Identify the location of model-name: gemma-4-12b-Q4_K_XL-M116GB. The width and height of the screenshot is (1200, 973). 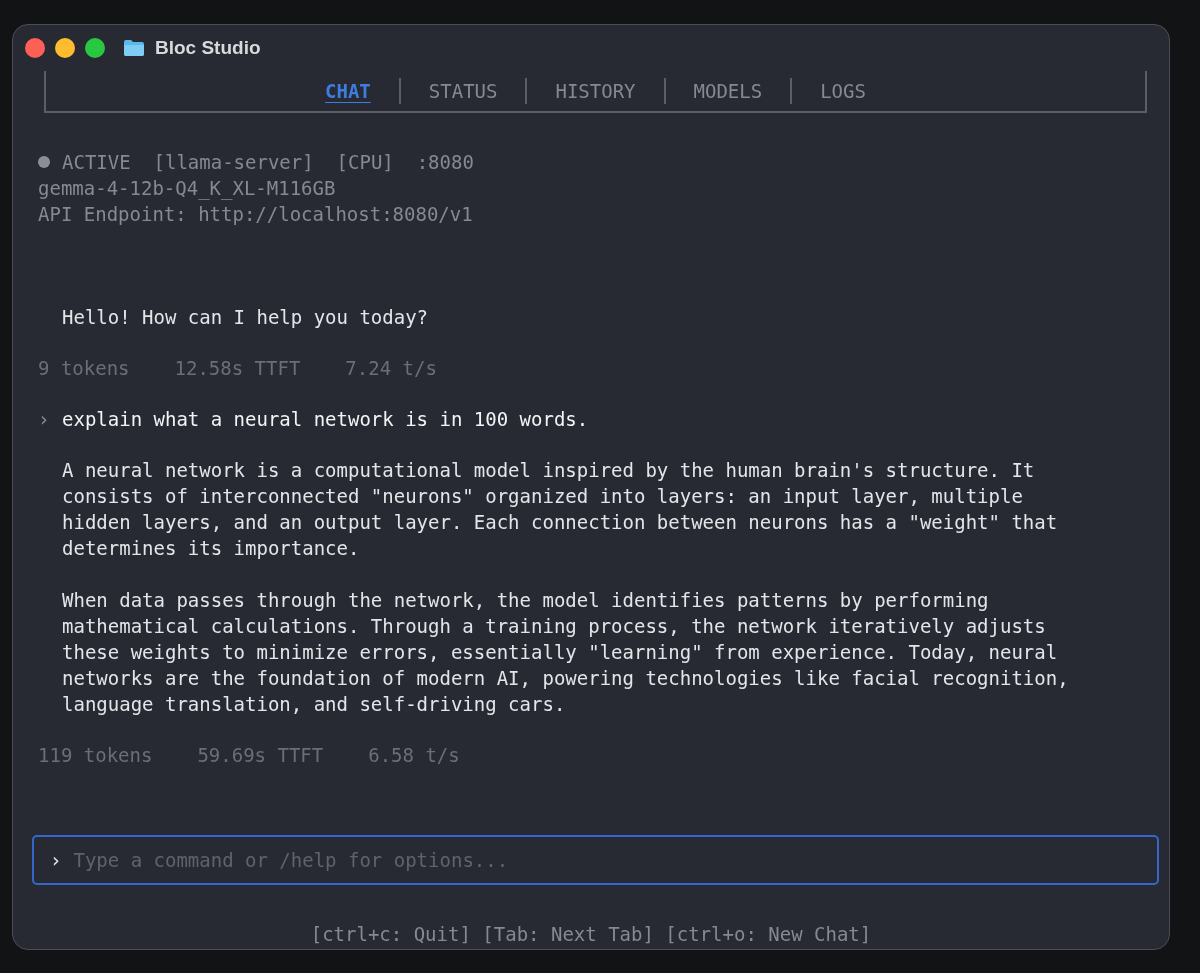
(187, 188).